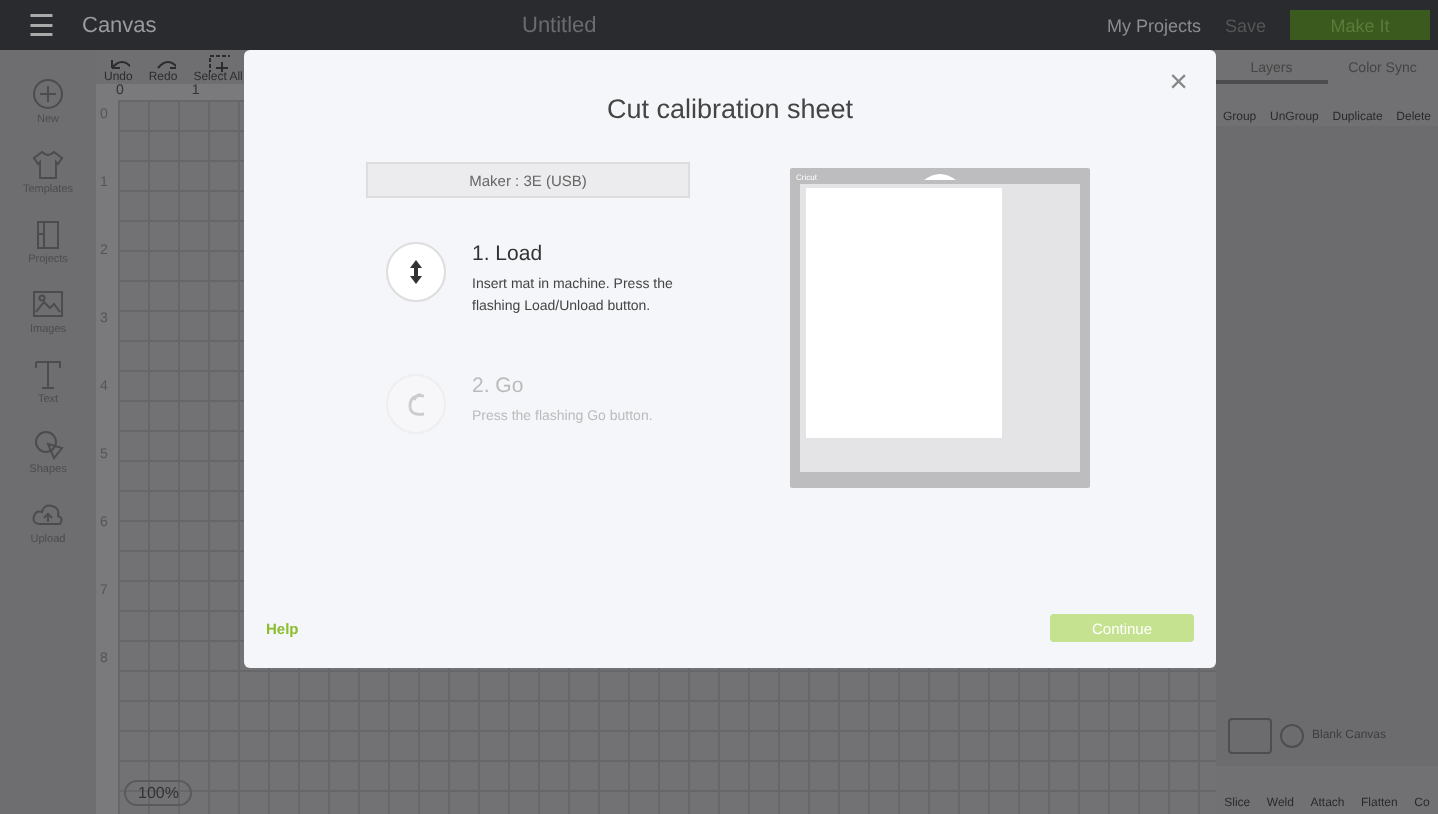 The width and height of the screenshot is (1438, 814). I want to click on select-all-icon, so click(218, 61).